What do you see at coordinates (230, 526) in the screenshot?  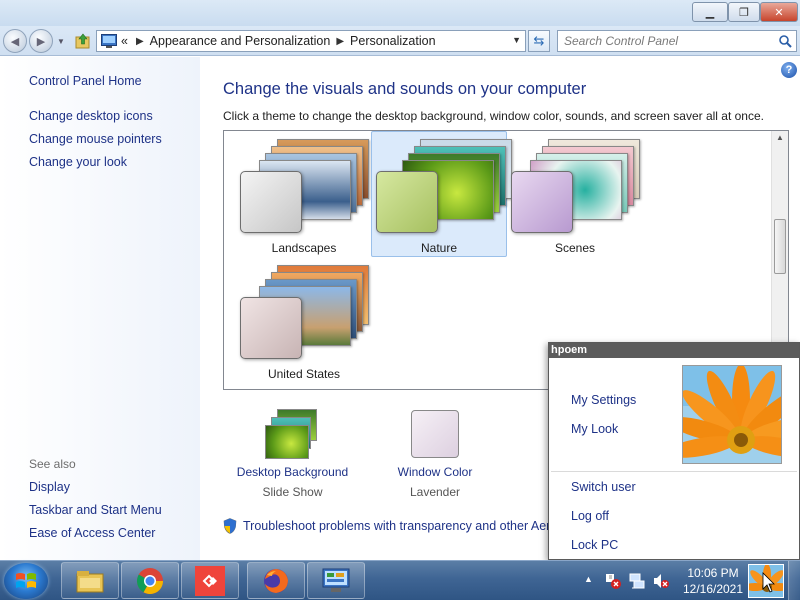 I see `shield-icon` at bounding box center [230, 526].